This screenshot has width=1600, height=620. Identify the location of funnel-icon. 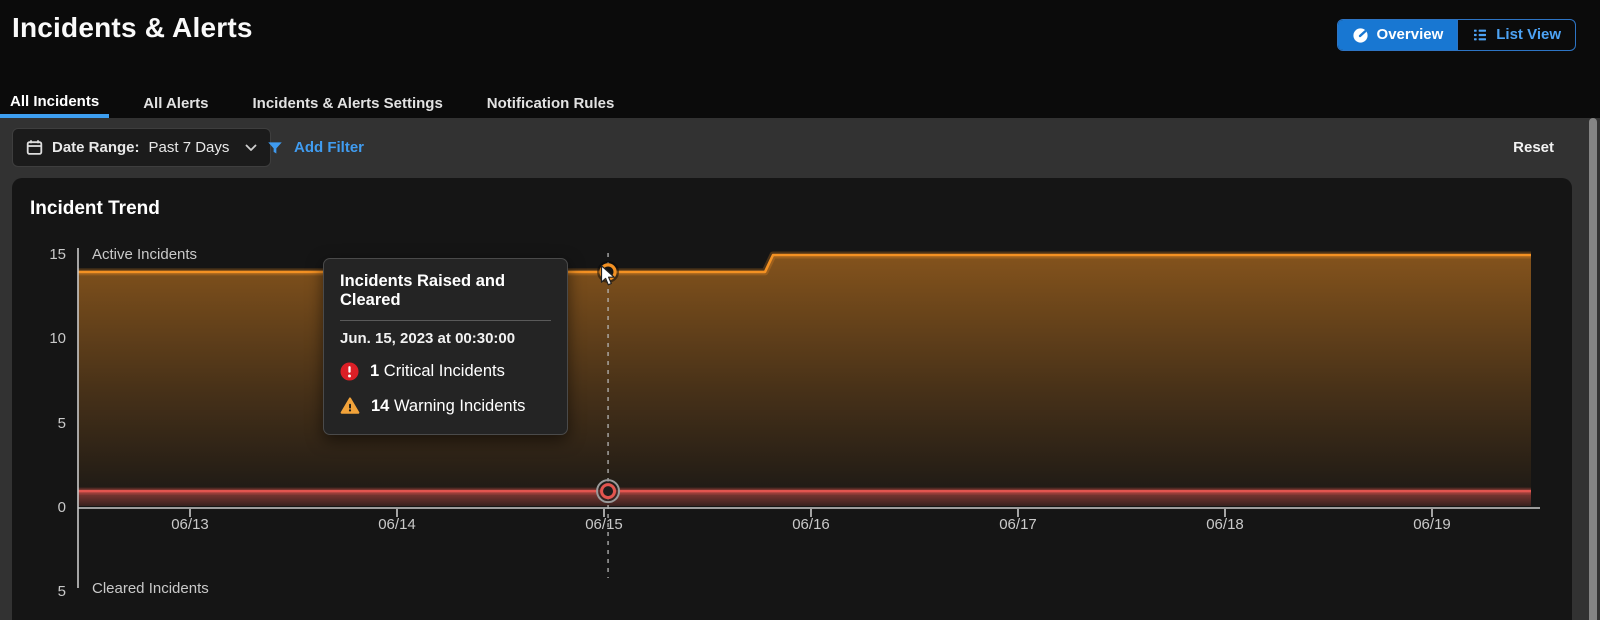
(275, 148).